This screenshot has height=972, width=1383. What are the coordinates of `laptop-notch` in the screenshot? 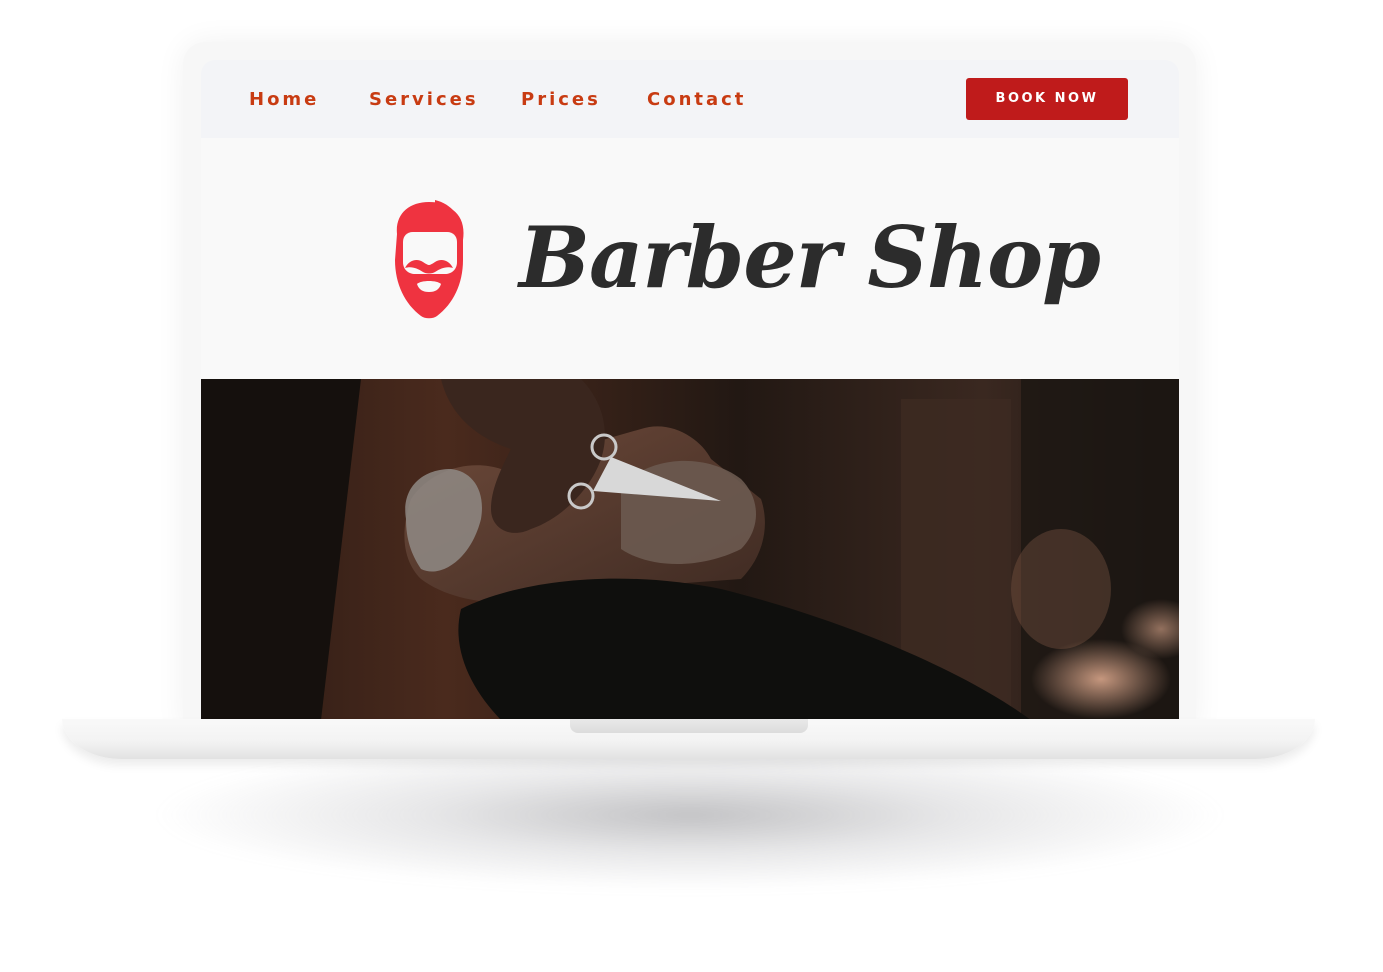 It's located at (689, 726).